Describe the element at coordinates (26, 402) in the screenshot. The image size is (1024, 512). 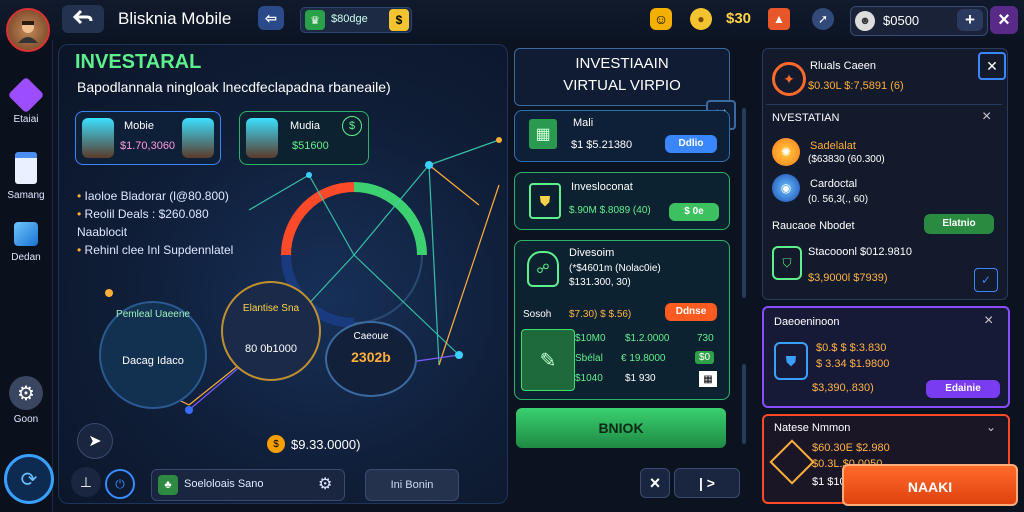
I see `nav-item-goon: ⚙ Goon` at that location.